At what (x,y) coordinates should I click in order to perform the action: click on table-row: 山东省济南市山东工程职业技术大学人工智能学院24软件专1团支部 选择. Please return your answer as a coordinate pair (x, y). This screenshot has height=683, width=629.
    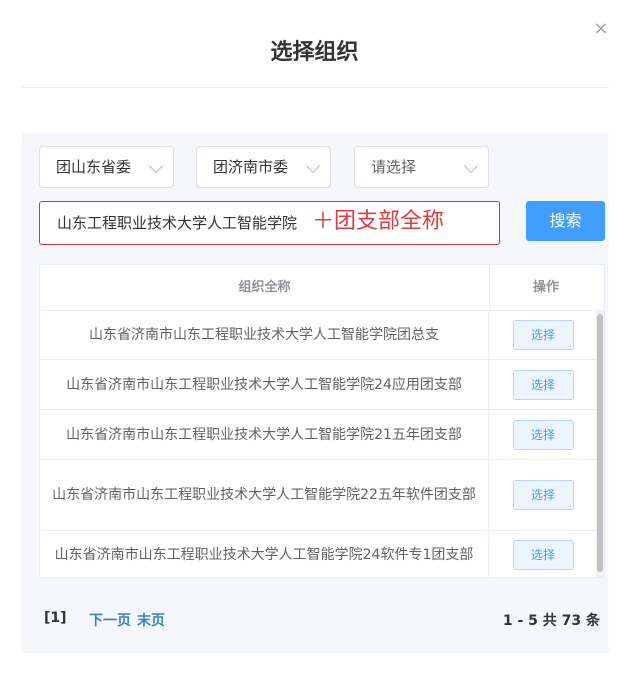
    Looking at the image, I should click on (318, 554).